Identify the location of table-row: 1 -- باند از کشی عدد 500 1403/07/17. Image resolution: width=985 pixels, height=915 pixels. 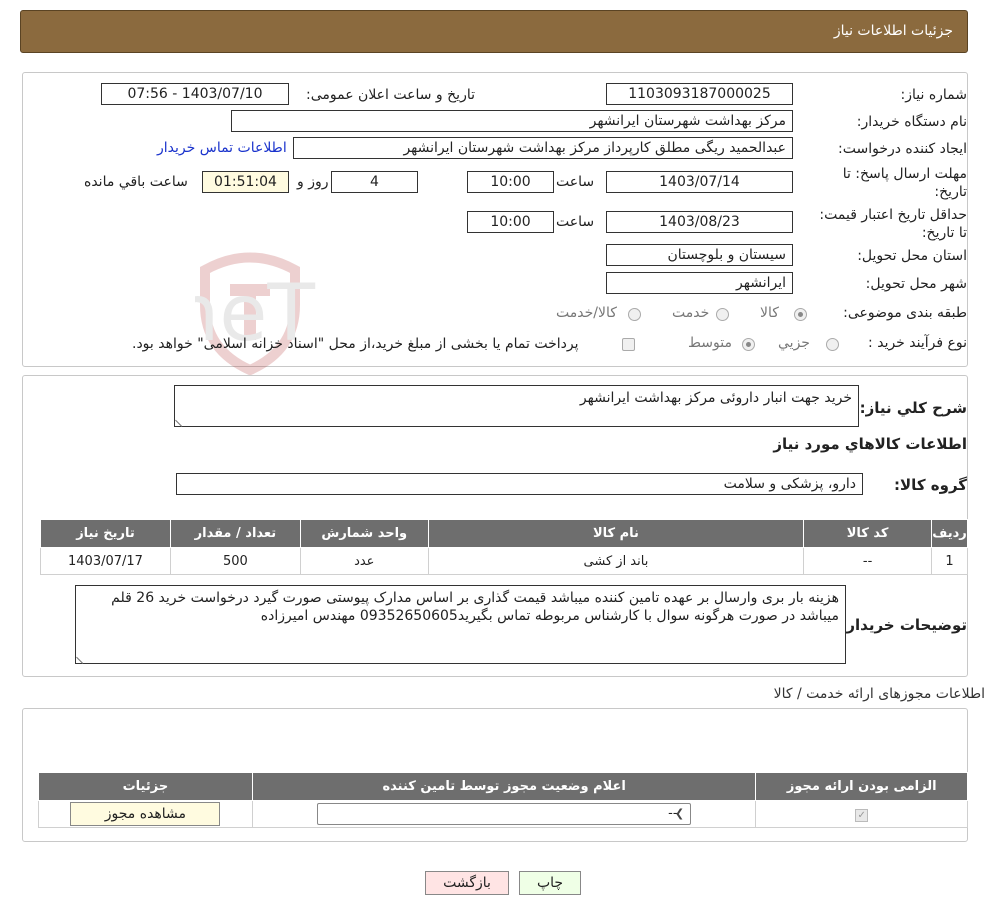
(504, 561).